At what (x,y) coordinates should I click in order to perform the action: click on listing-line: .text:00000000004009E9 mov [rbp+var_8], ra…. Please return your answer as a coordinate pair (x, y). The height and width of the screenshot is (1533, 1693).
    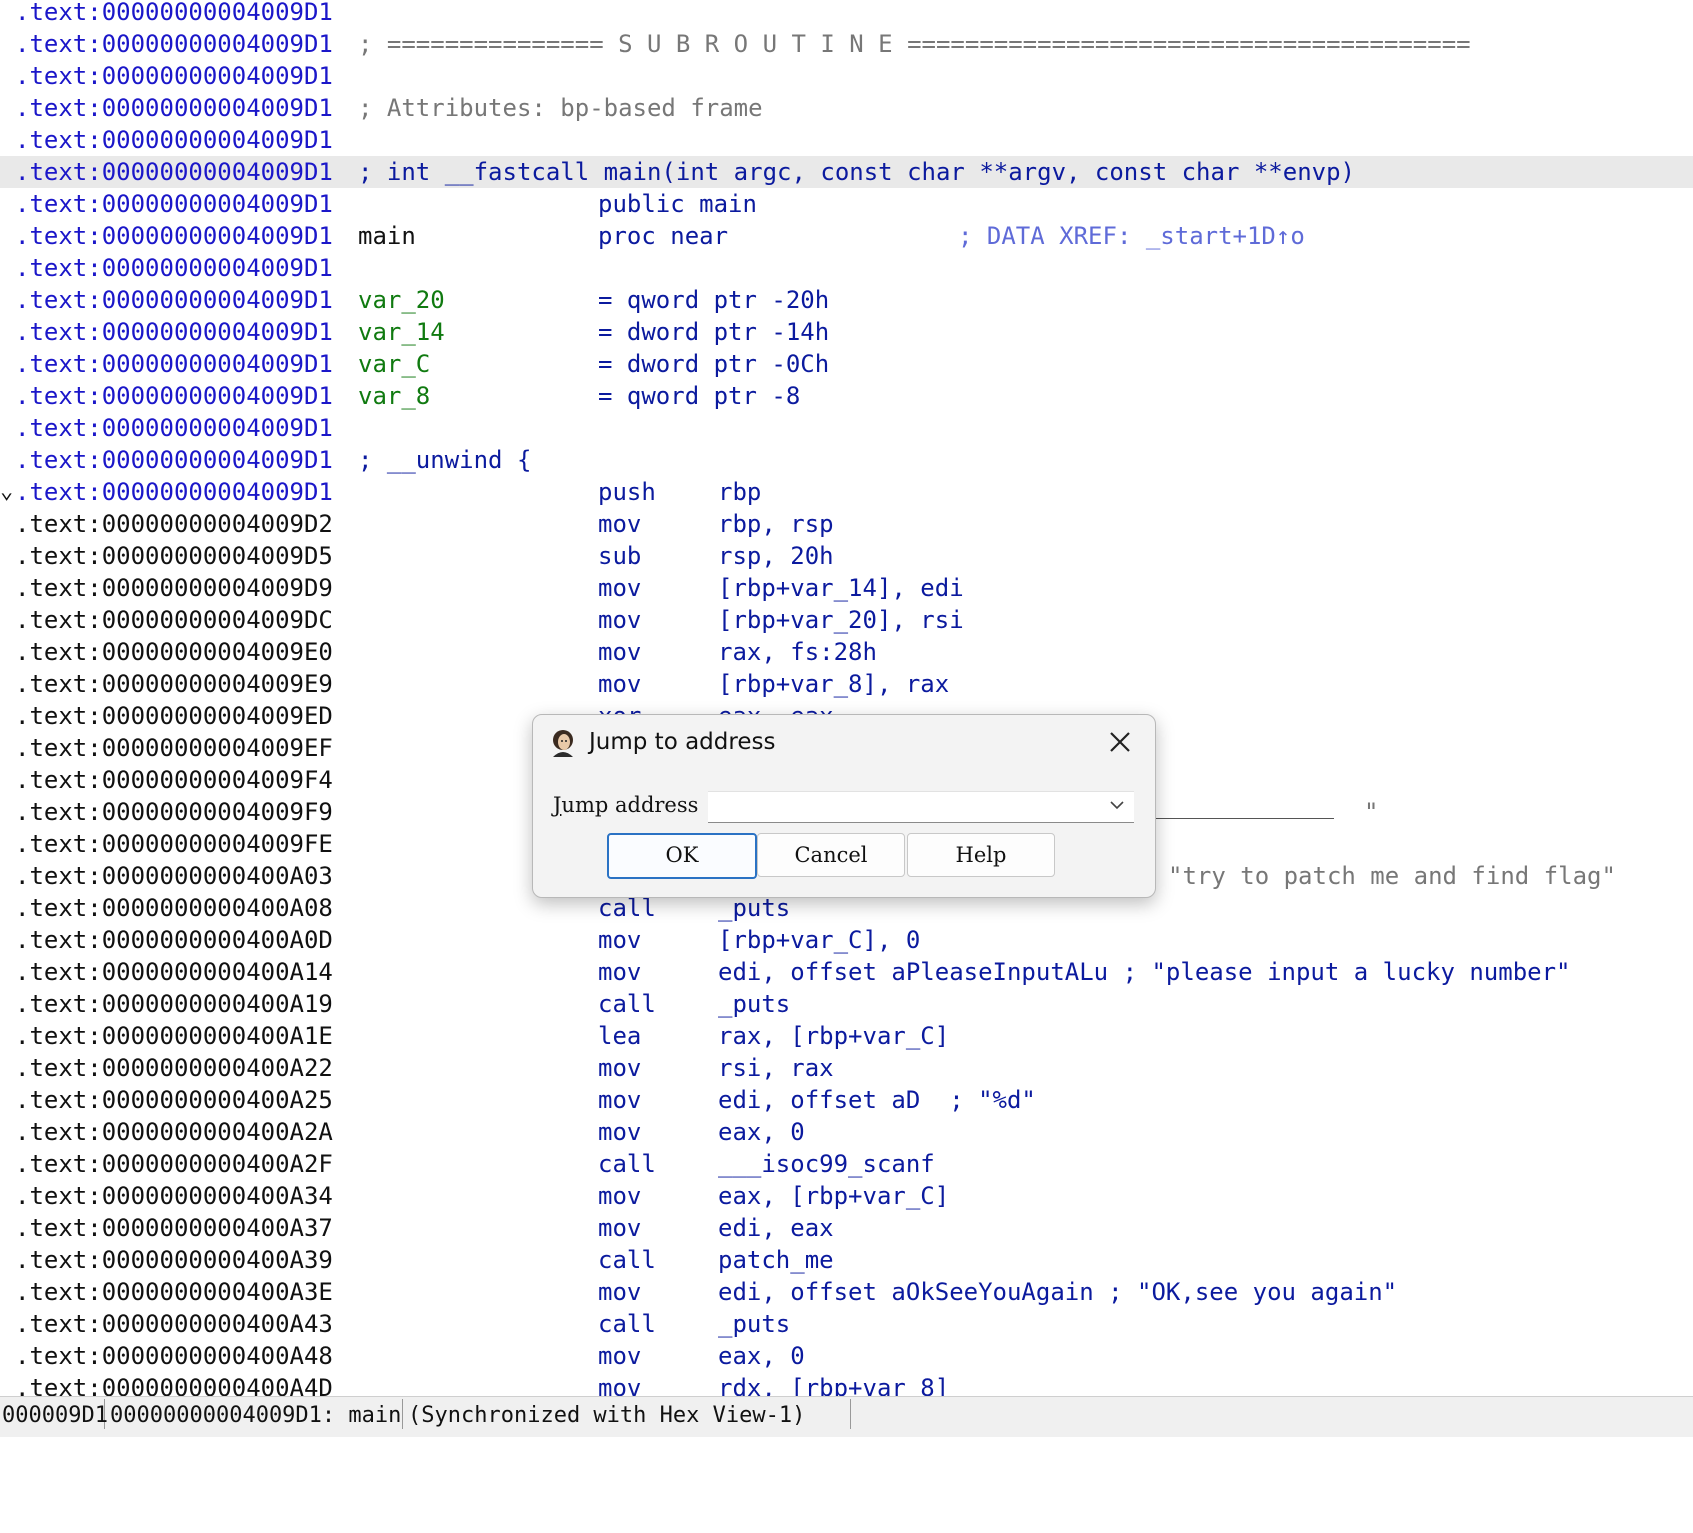
    Looking at the image, I should click on (846, 684).